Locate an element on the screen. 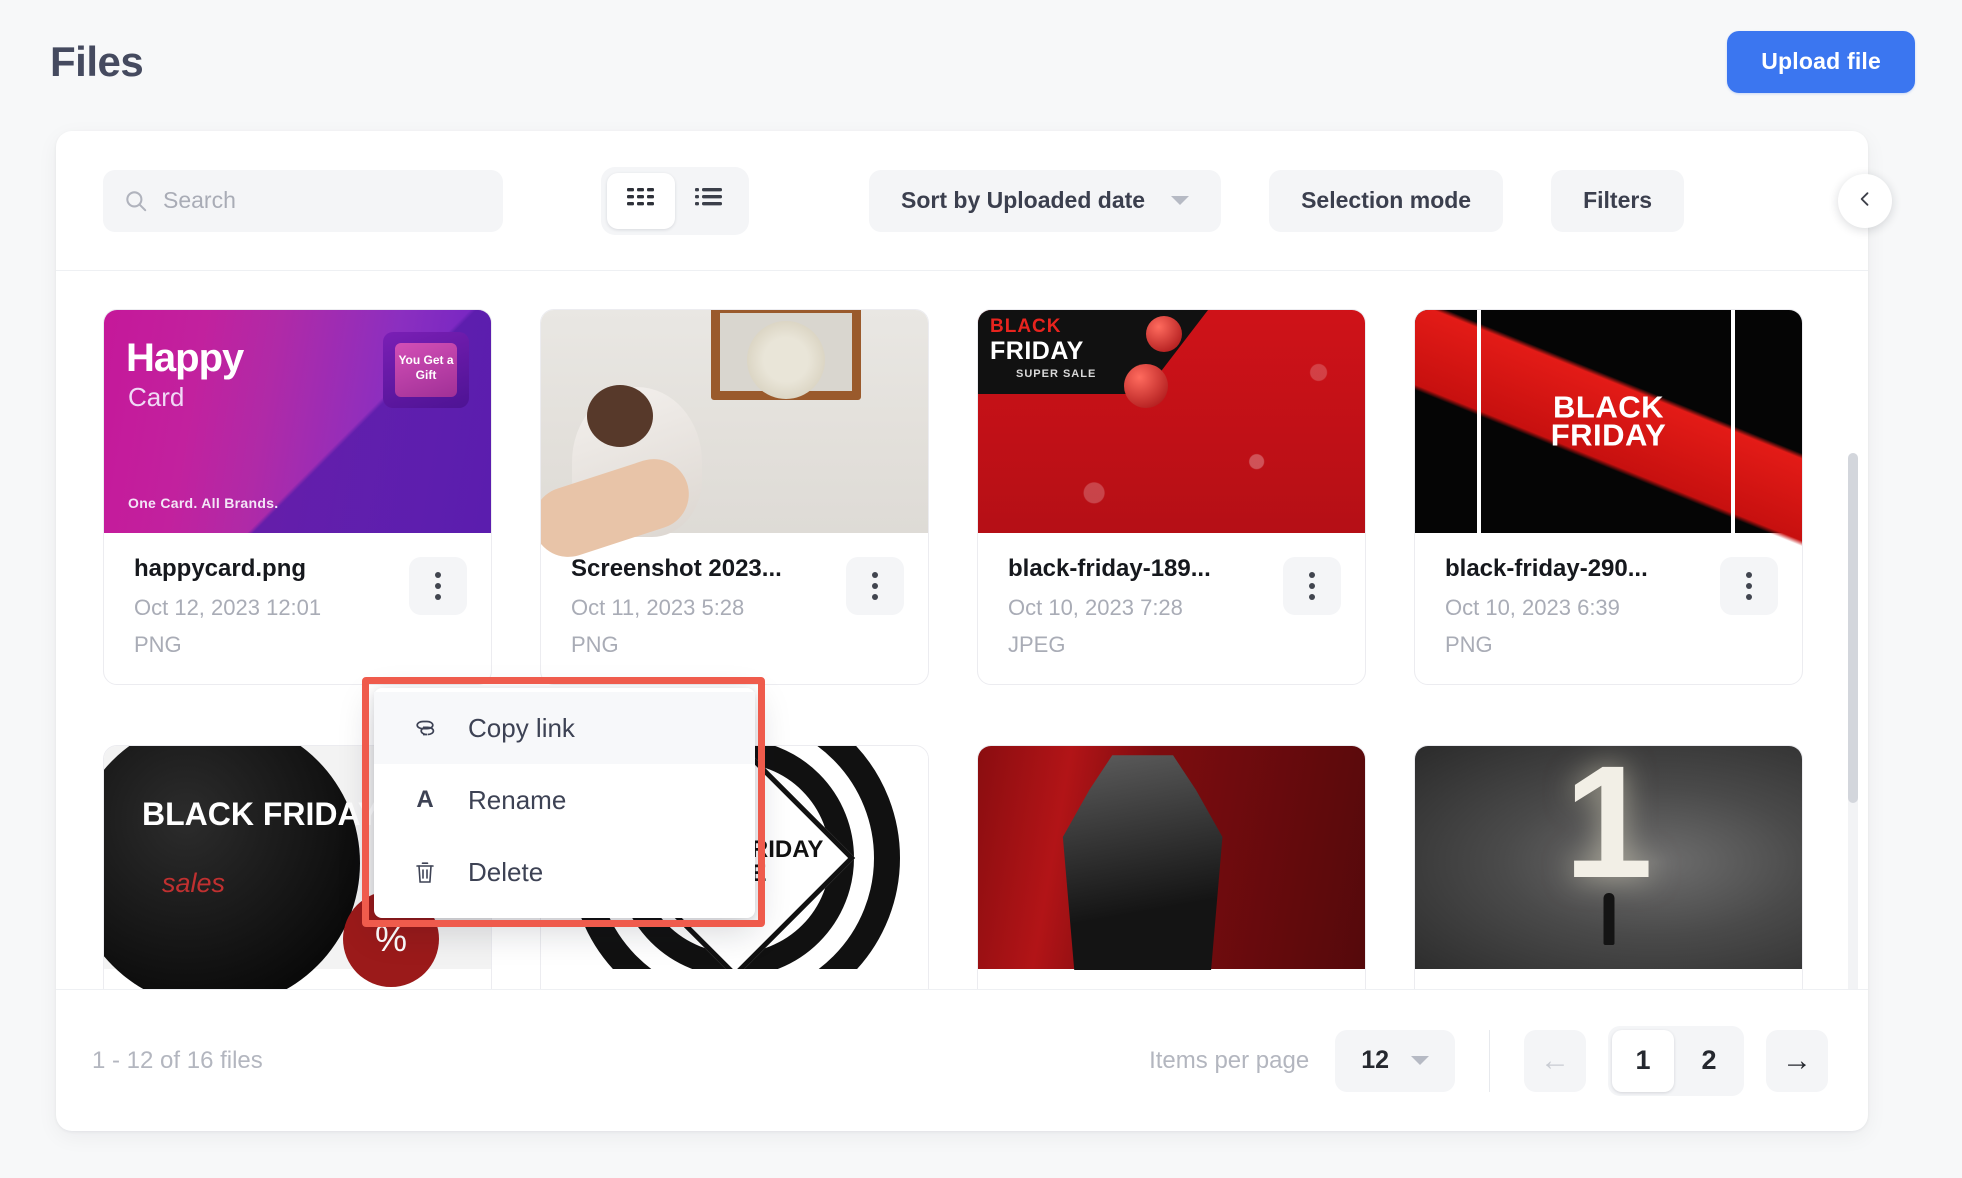 This screenshot has width=1962, height=1178. baby-head is located at coordinates (620, 416).